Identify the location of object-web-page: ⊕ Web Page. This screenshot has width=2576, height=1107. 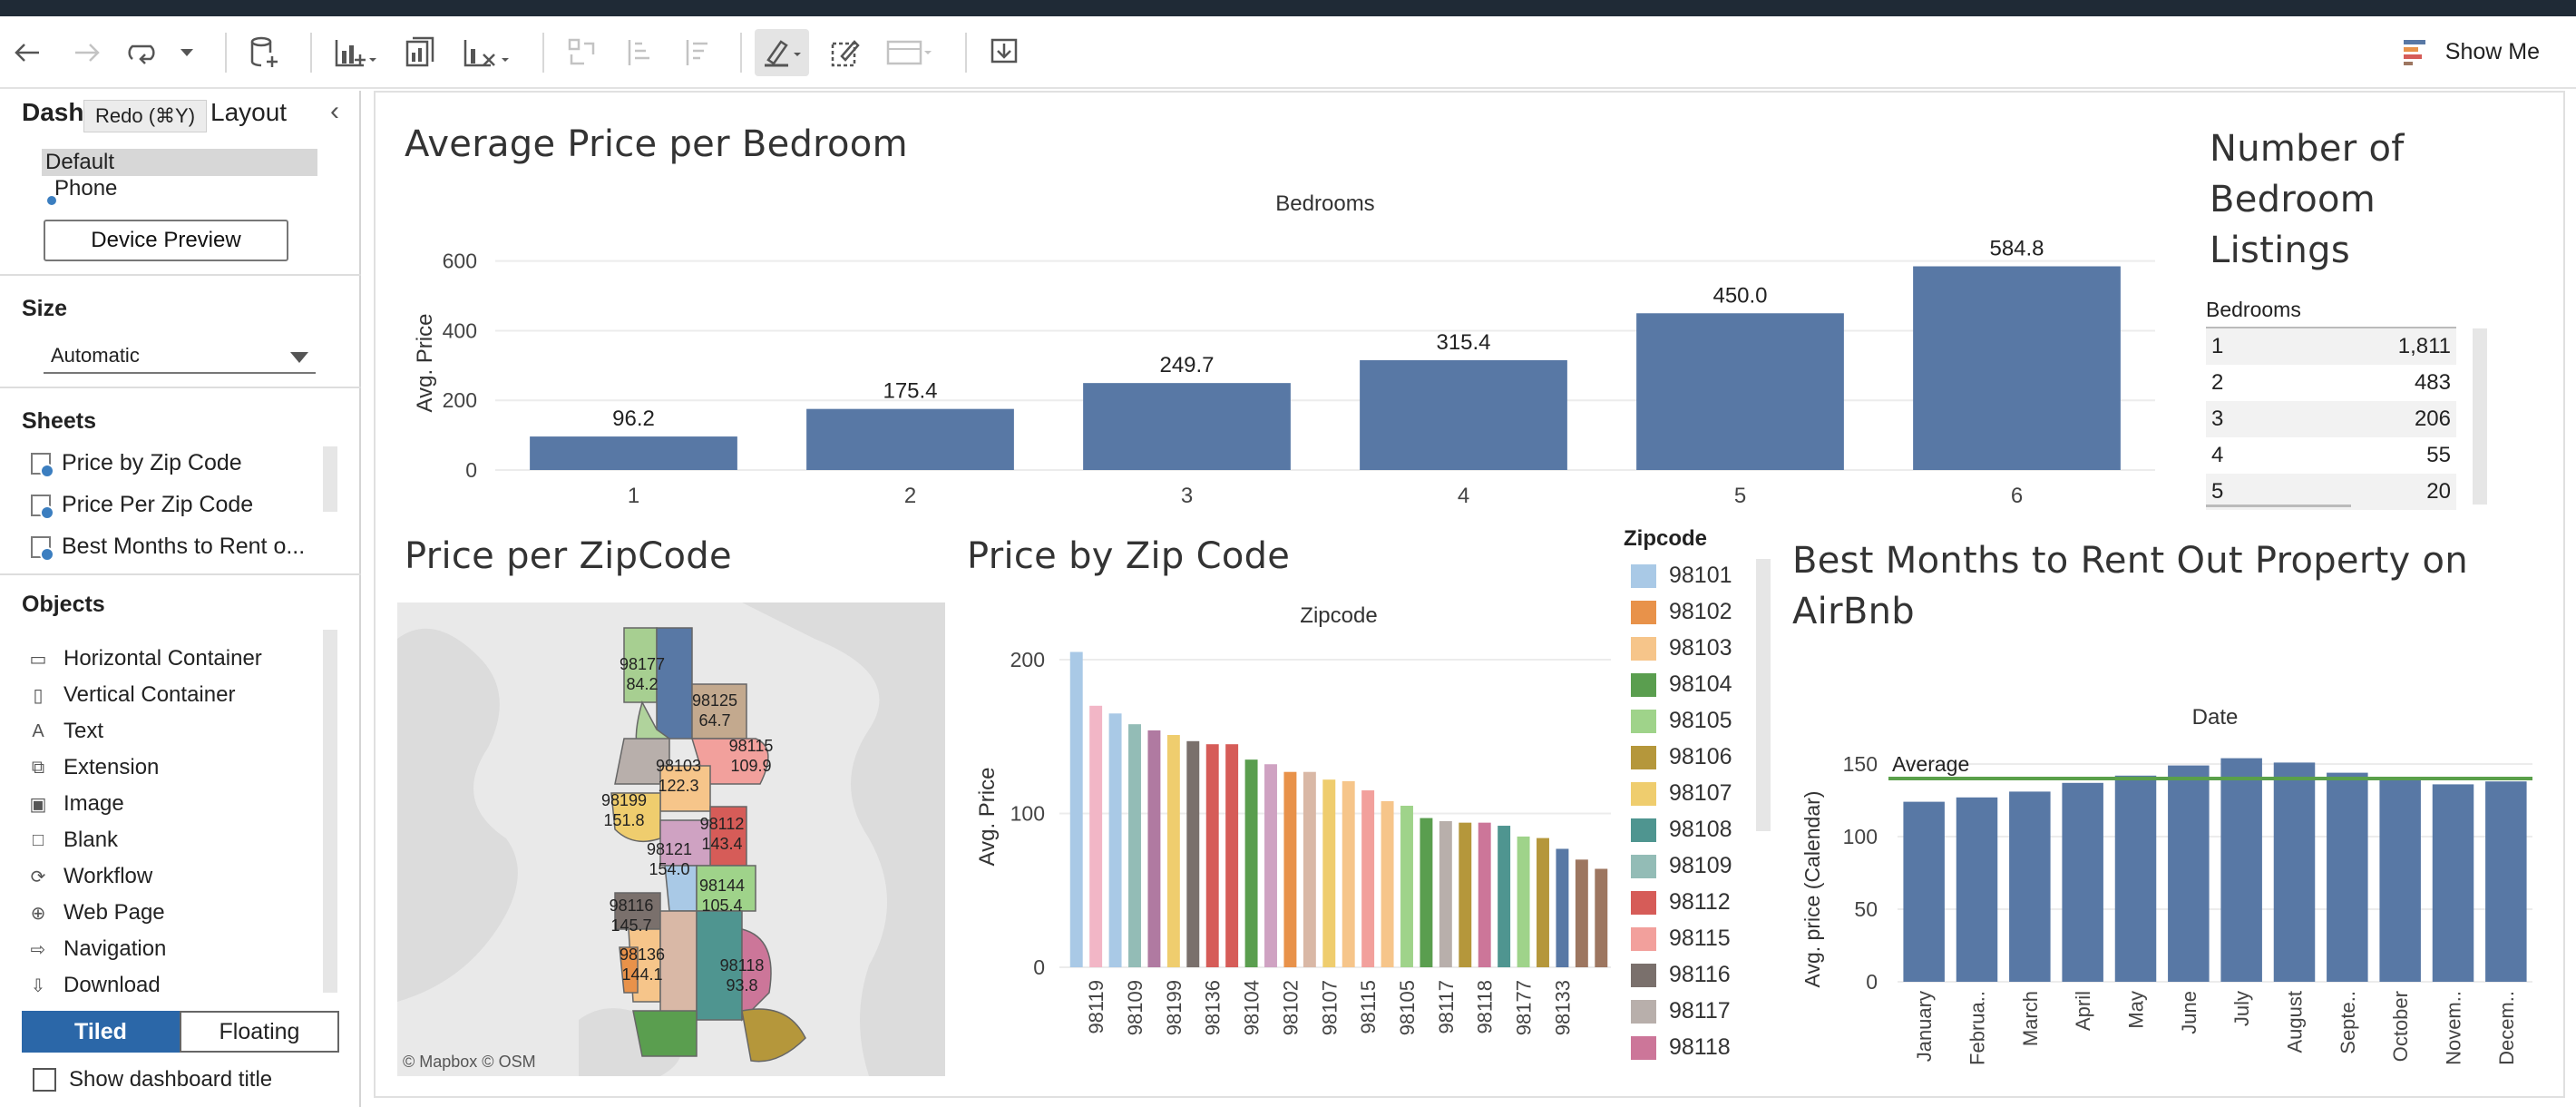
(96, 913).